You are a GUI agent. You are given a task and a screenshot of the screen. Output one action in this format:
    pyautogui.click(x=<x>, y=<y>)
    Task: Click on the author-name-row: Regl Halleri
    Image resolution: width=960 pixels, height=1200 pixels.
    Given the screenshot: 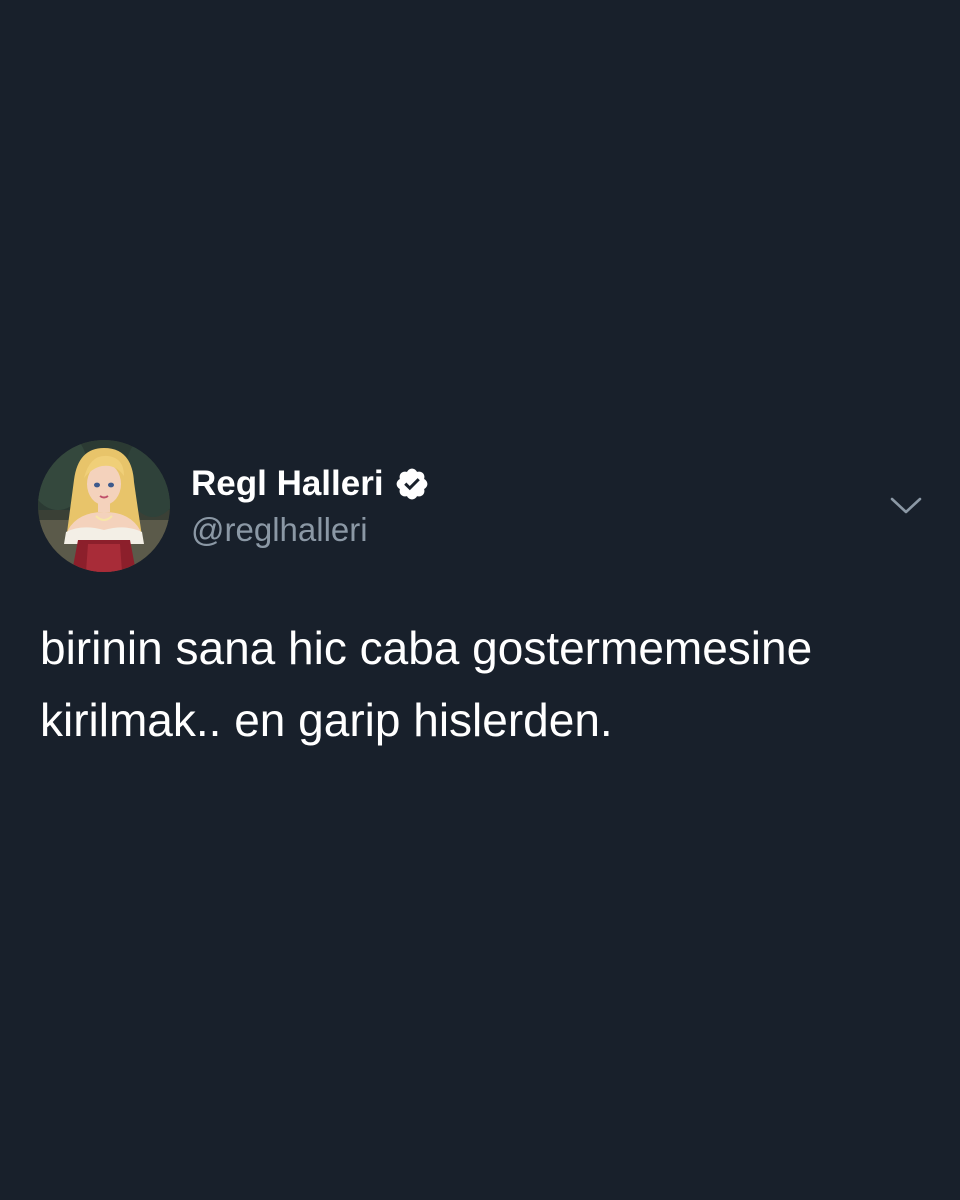 What is the action you would take?
    pyautogui.click(x=310, y=484)
    